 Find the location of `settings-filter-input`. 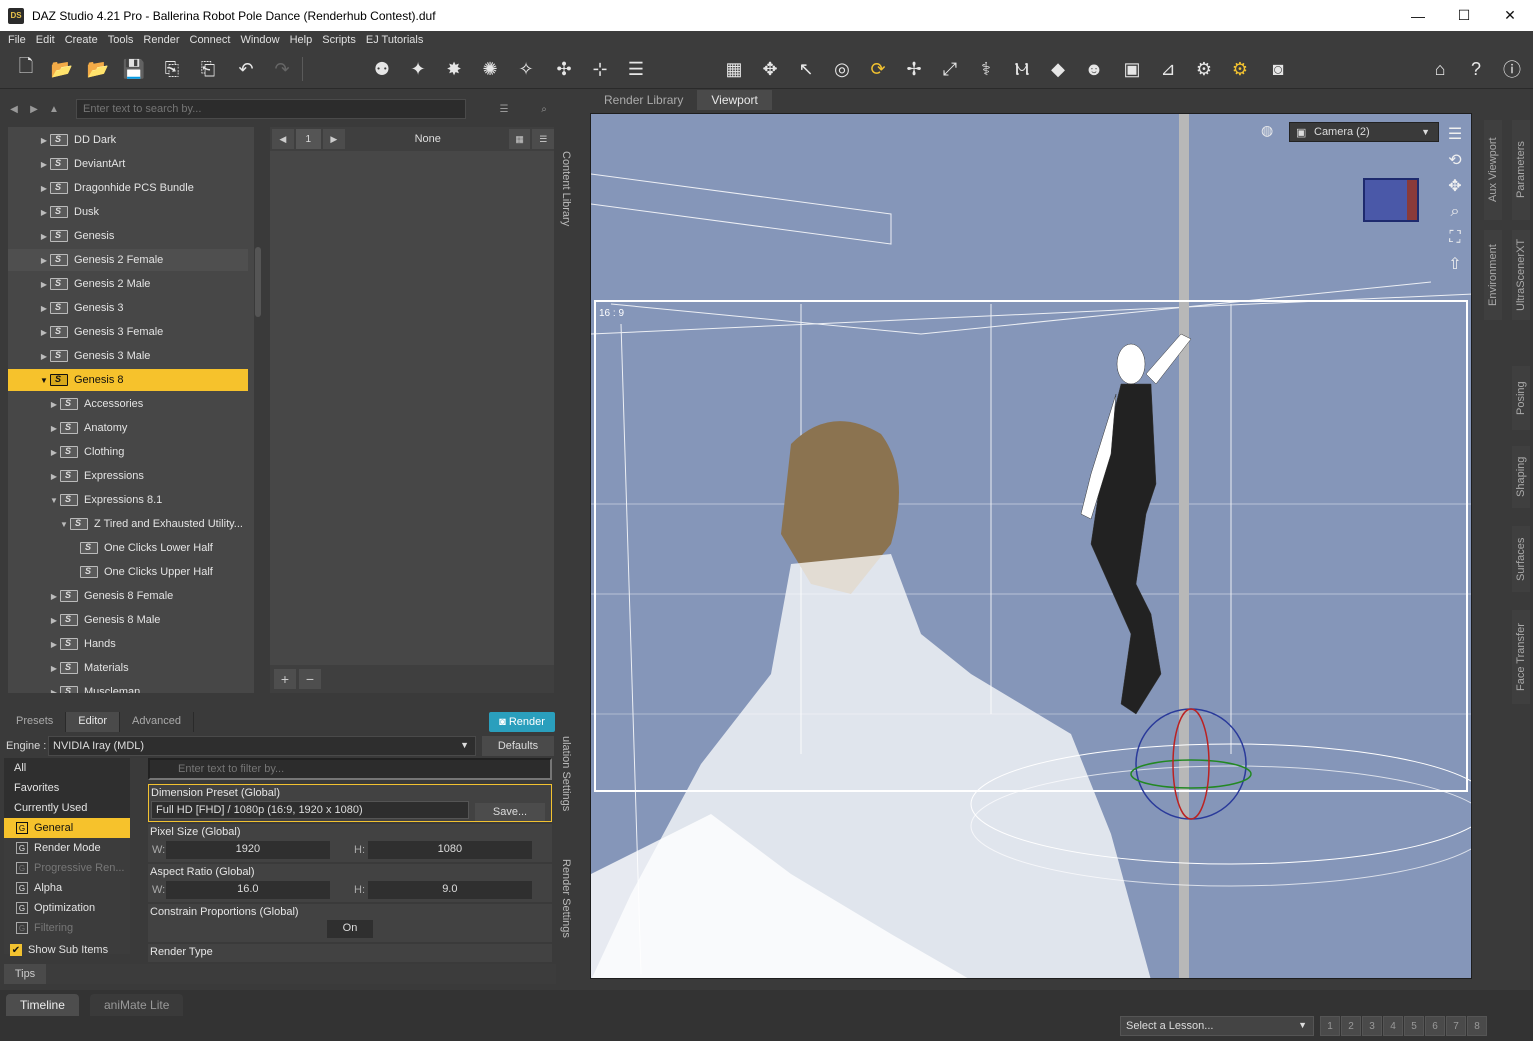

settings-filter-input is located at coordinates (350, 769).